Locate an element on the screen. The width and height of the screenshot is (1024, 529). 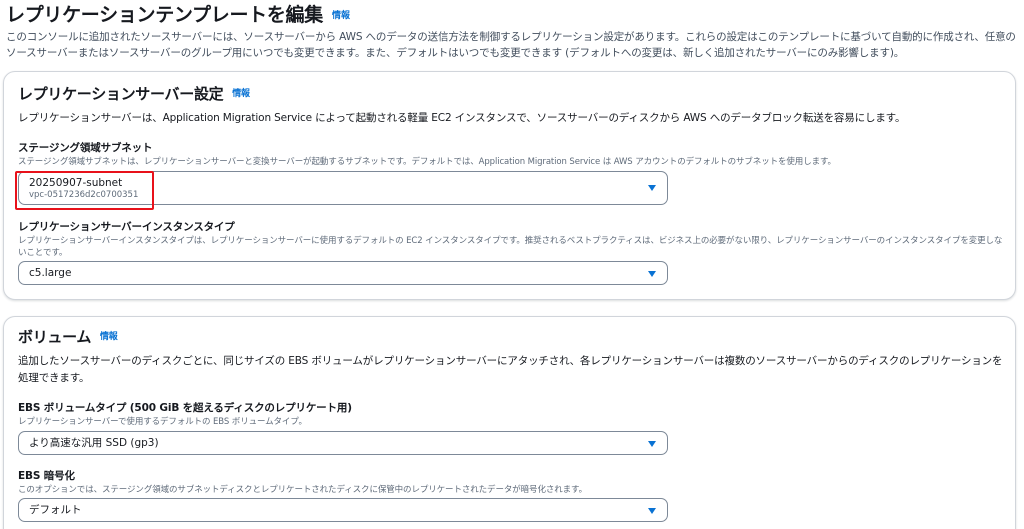
volume-panel-title: ボリューム 情報 is located at coordinates (68, 337).